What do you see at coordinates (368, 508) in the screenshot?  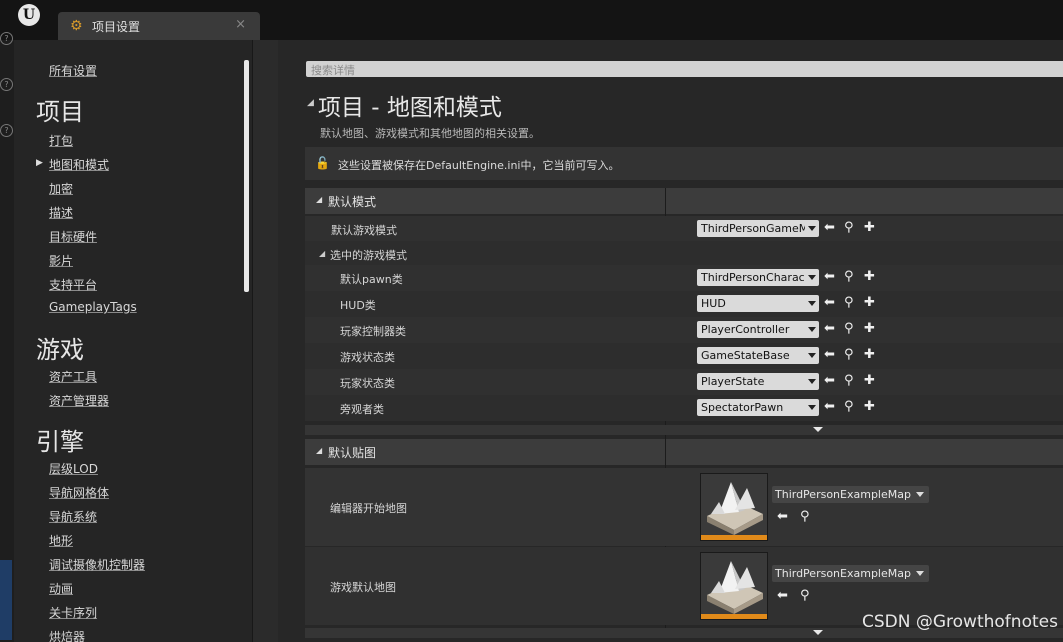 I see `property-label: 编辑器开始地图` at bounding box center [368, 508].